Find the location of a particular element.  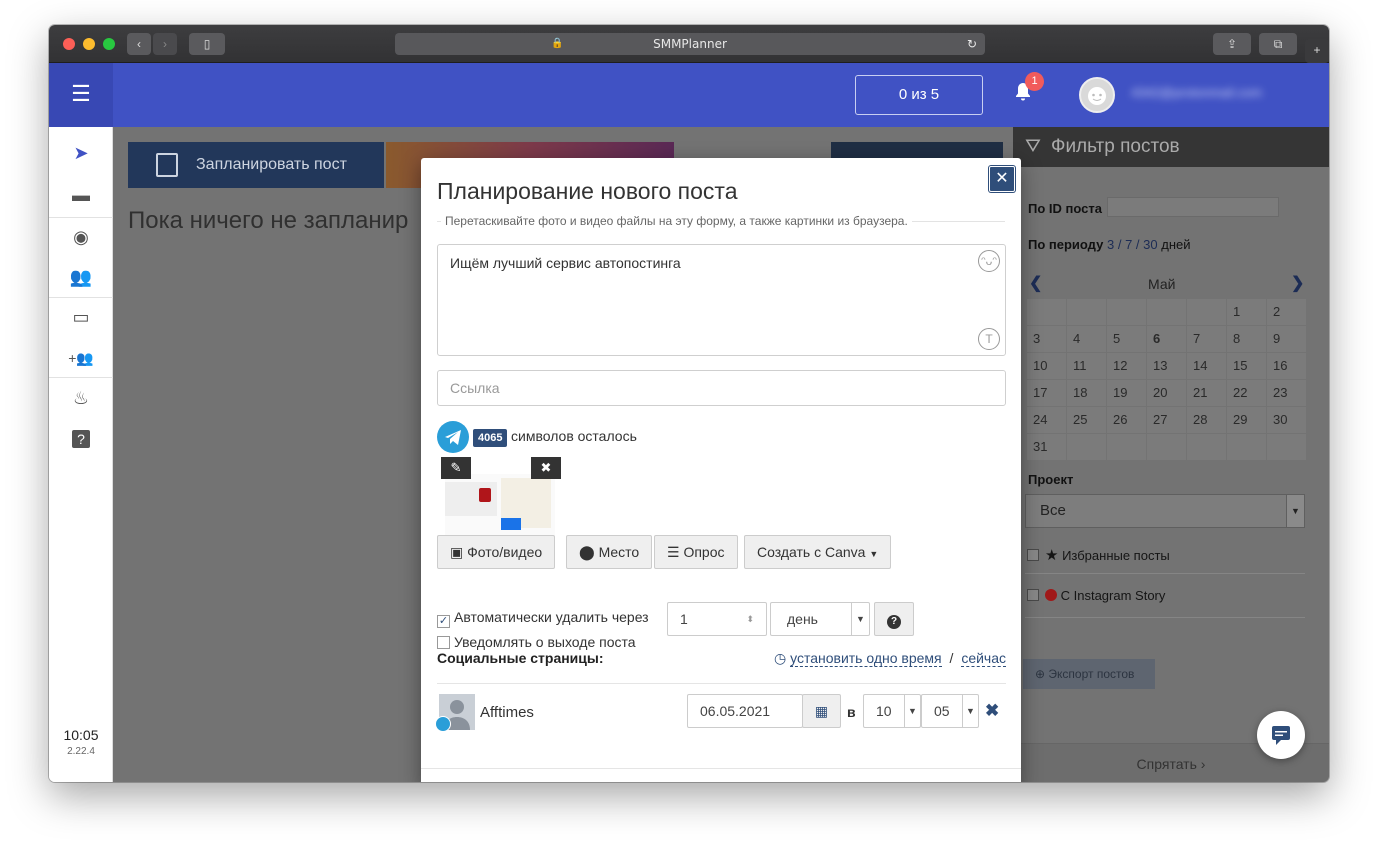

period-7-link: 7 is located at coordinates (1128, 244).